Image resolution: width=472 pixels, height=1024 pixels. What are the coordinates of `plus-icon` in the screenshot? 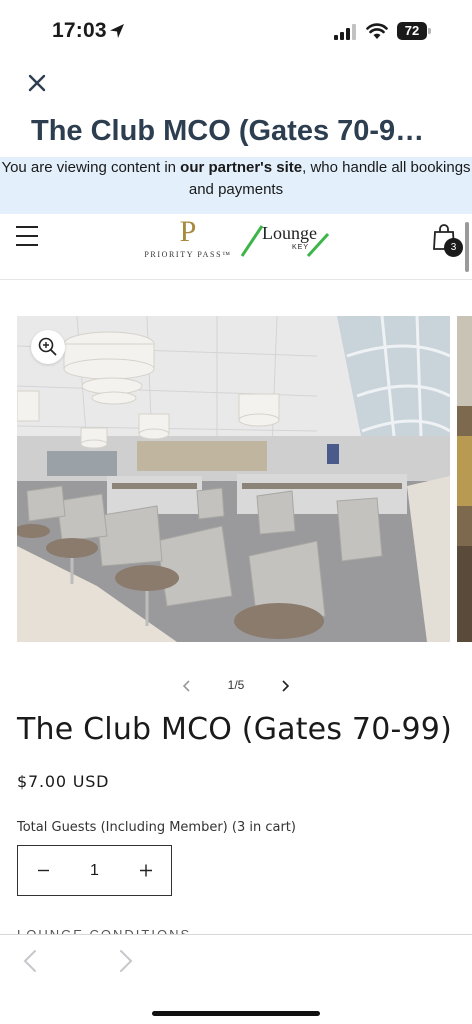 It's located at (146, 870).